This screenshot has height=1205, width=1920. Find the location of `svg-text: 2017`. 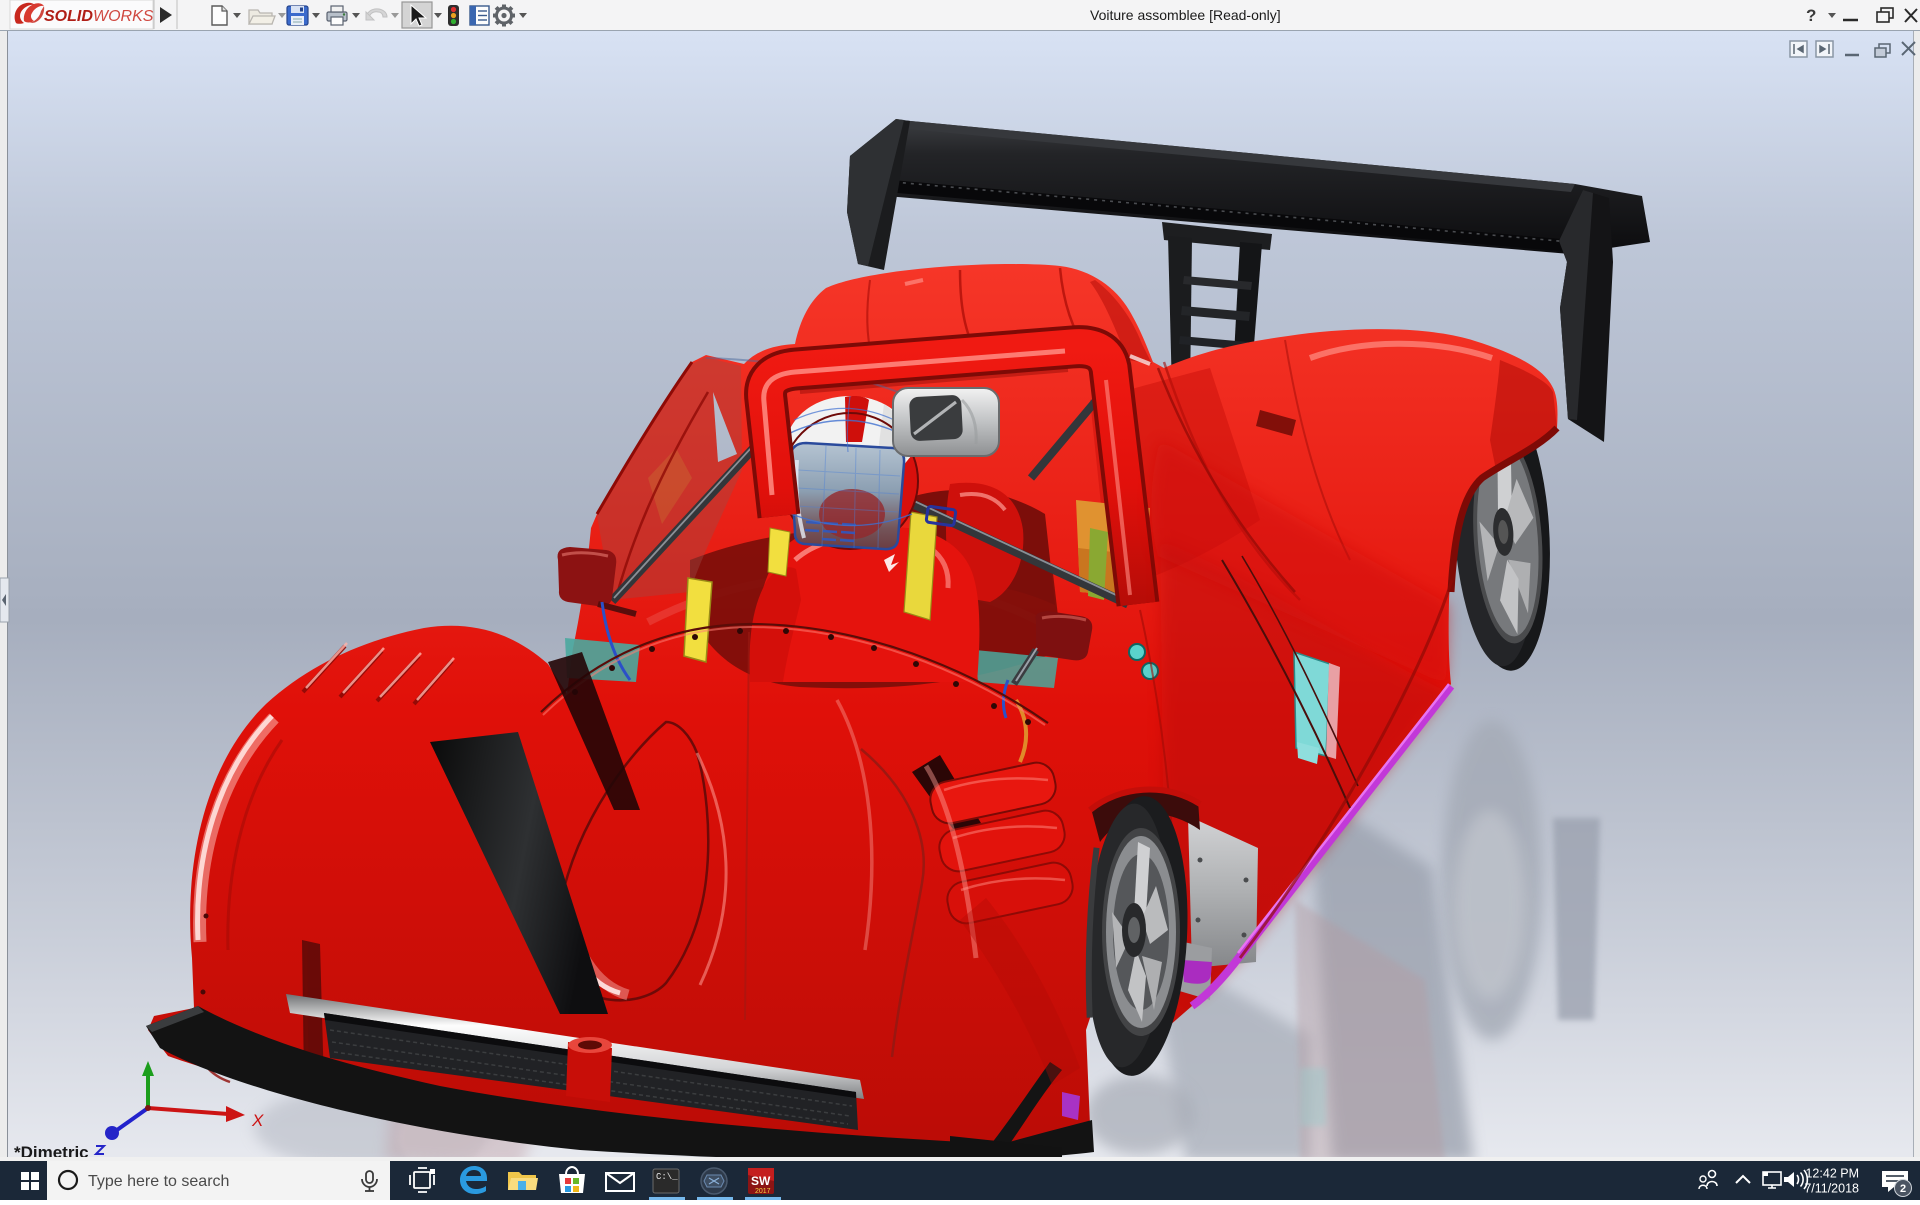

svg-text: 2017 is located at coordinates (763, 1191).